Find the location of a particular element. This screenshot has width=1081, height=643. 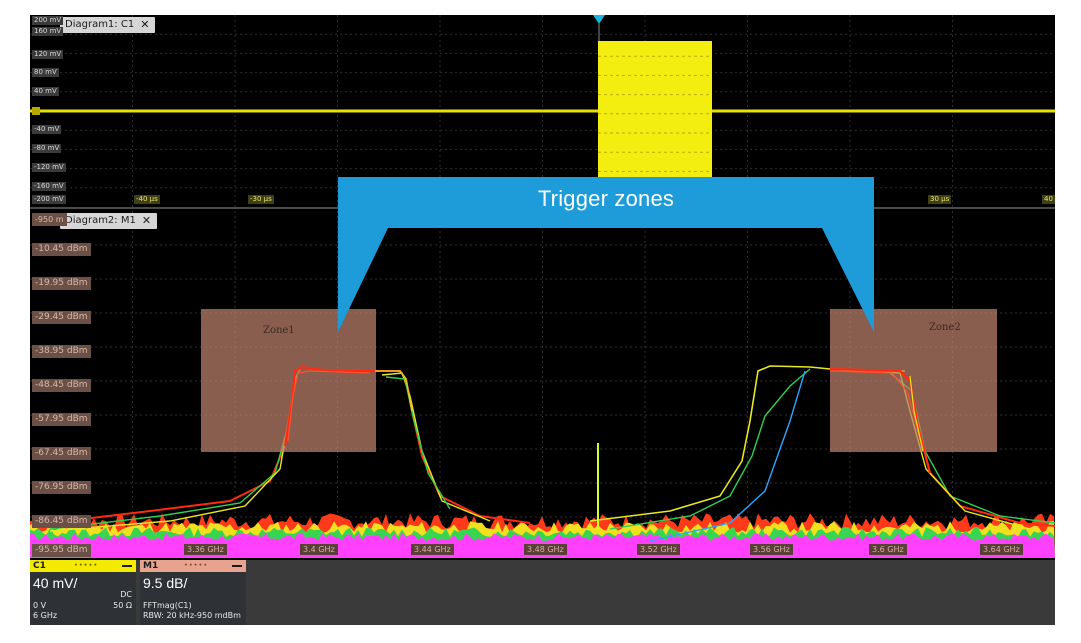

y-label: 80 mV is located at coordinates (45, 72).